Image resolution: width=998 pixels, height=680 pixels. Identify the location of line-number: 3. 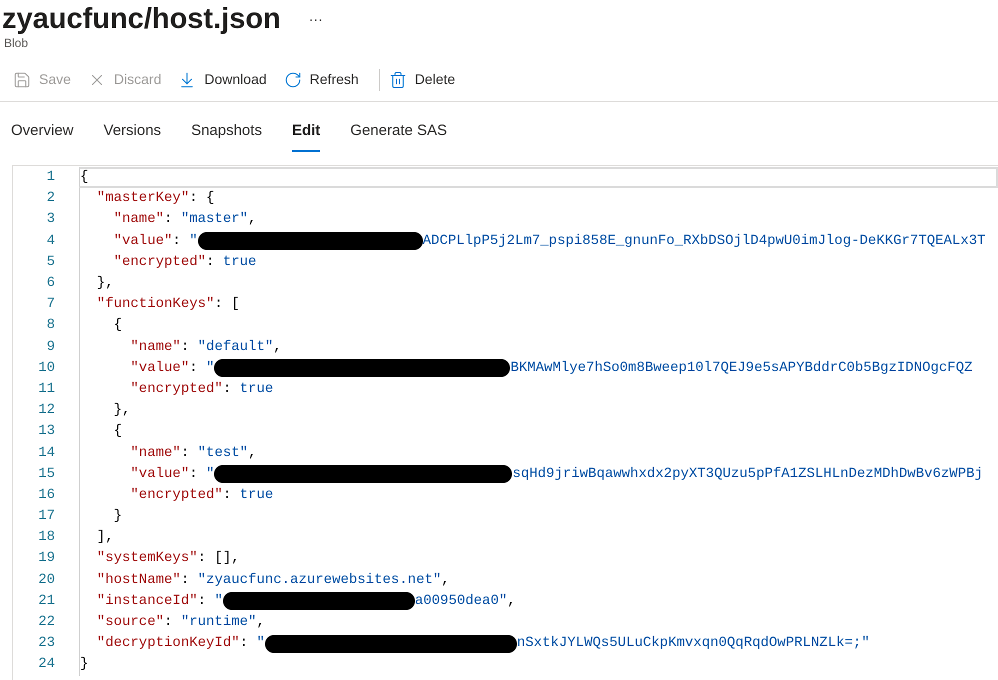
(51, 220).